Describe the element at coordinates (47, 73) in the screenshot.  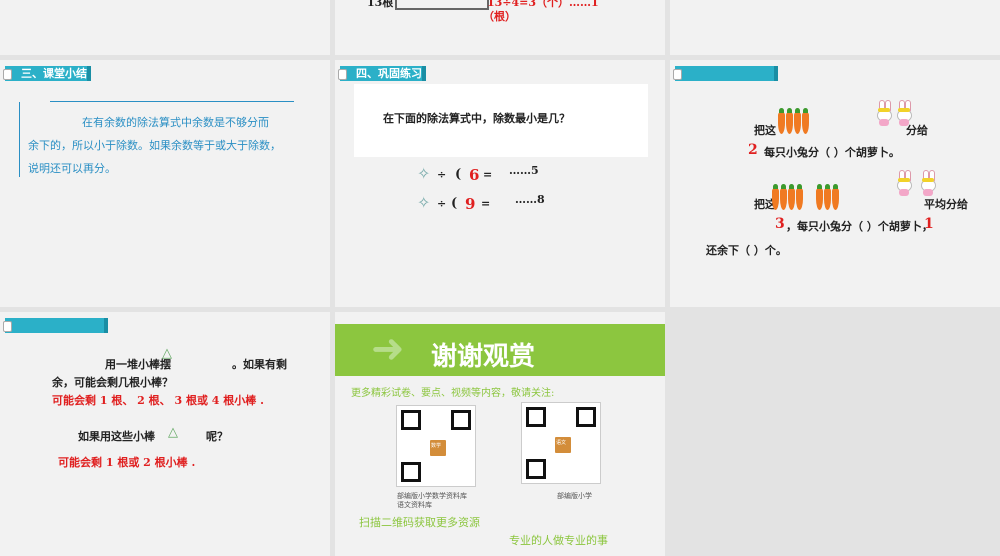
I see `section-tag-summary: 三、课堂小结` at that location.